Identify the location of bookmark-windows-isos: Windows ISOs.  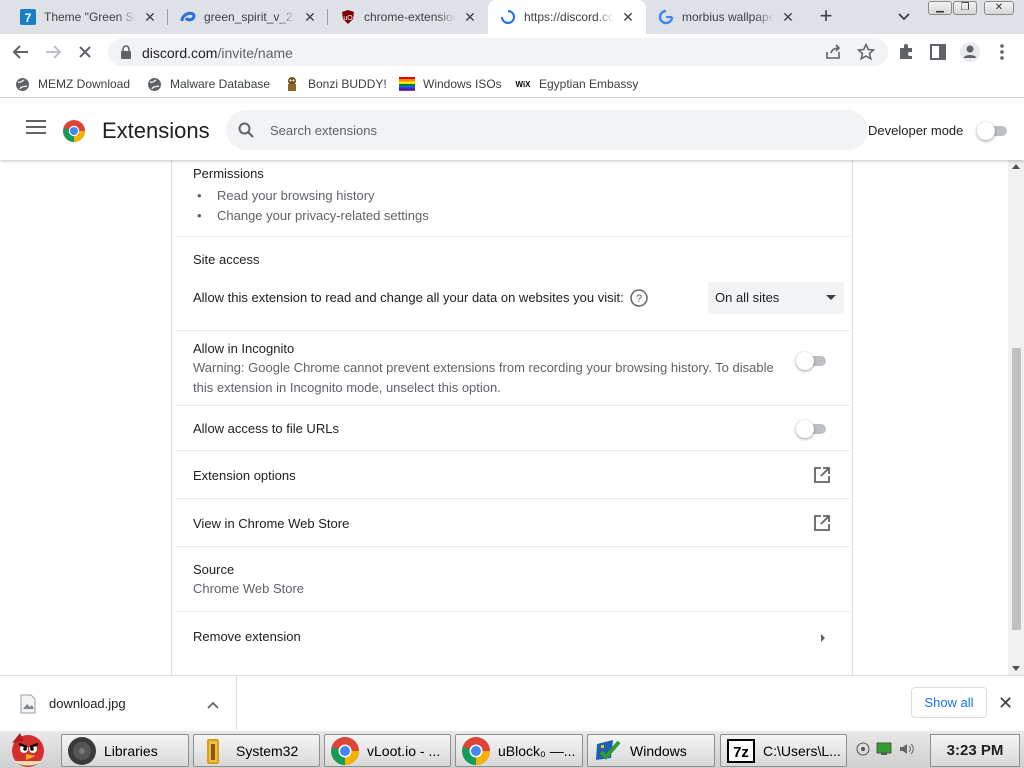
(450, 84).